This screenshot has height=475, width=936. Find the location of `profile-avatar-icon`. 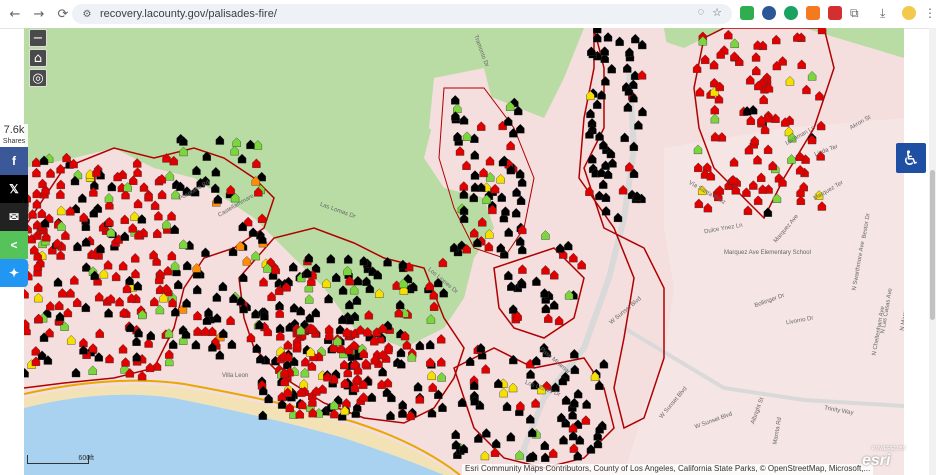

profile-avatar-icon is located at coordinates (909, 13).